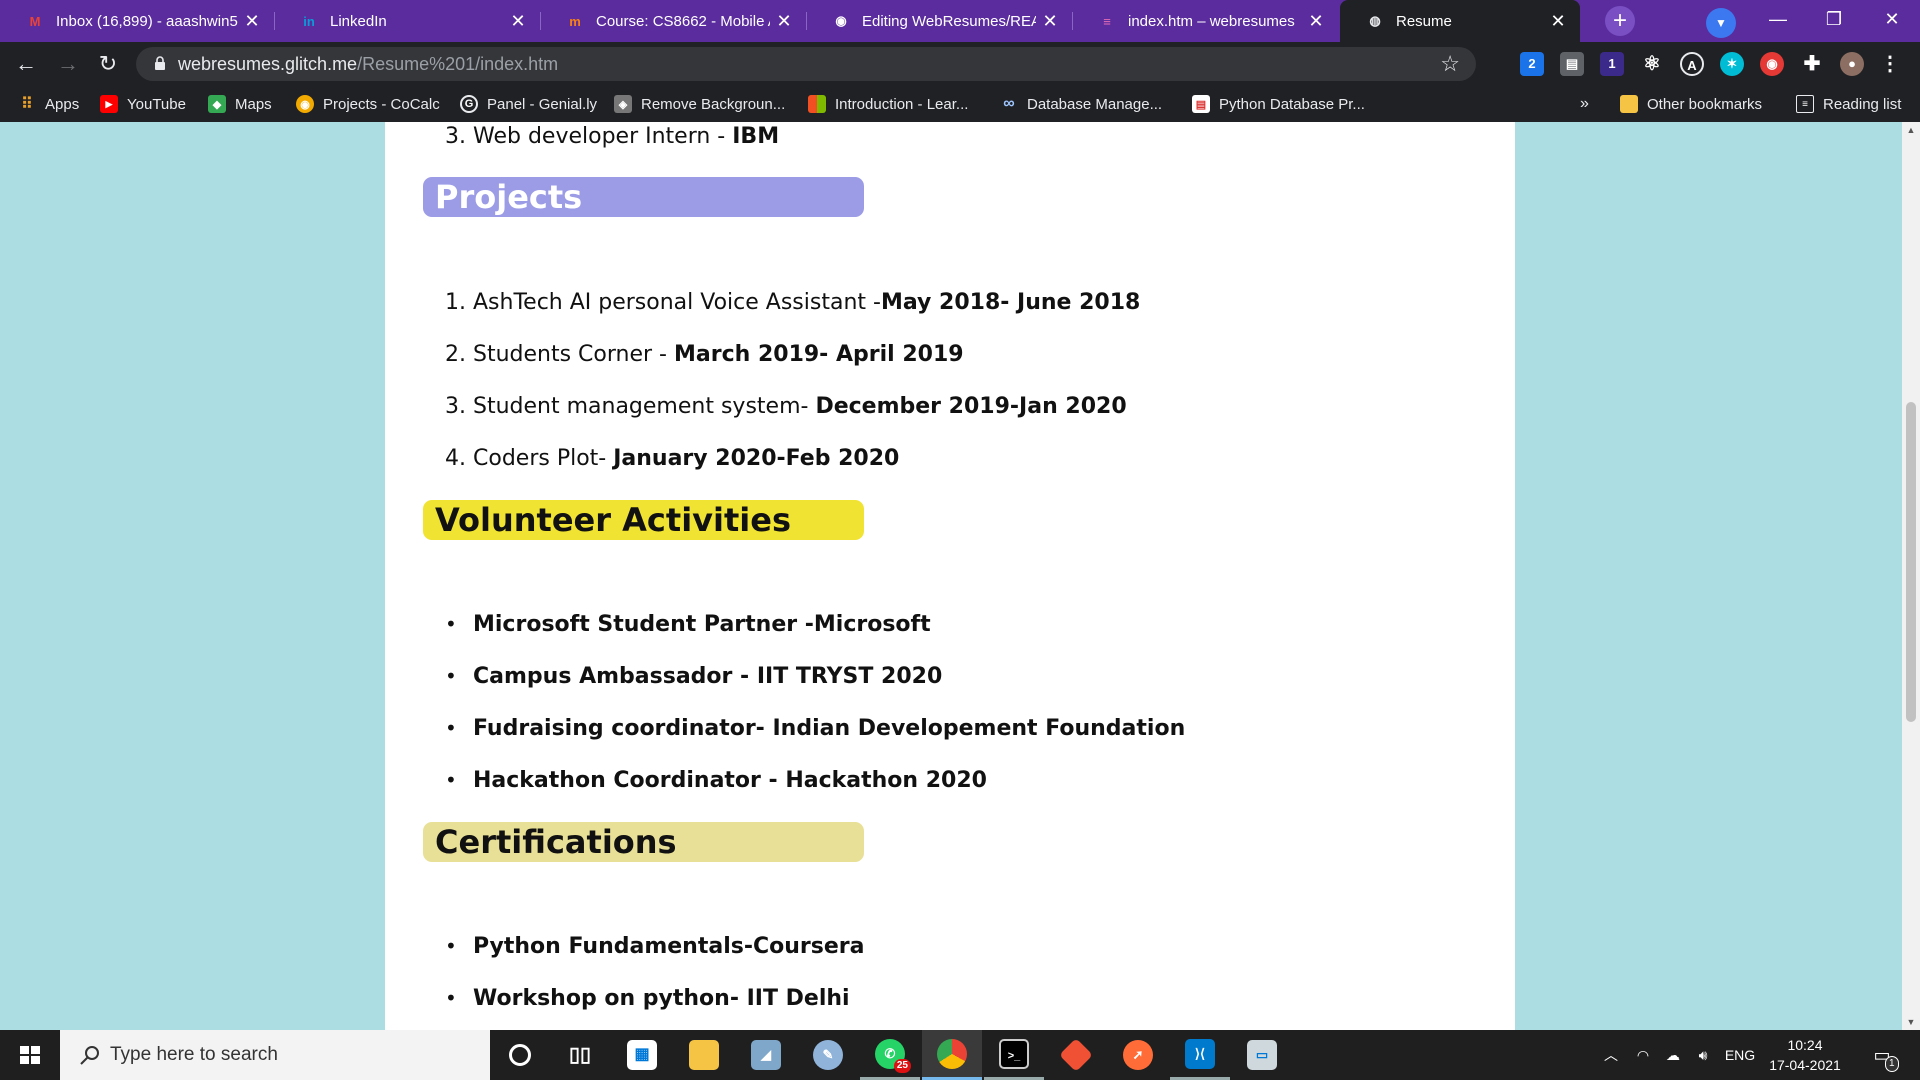 The width and height of the screenshot is (1920, 1080). What do you see at coordinates (1732, 64) in the screenshot?
I see `snip-icon: ✶` at bounding box center [1732, 64].